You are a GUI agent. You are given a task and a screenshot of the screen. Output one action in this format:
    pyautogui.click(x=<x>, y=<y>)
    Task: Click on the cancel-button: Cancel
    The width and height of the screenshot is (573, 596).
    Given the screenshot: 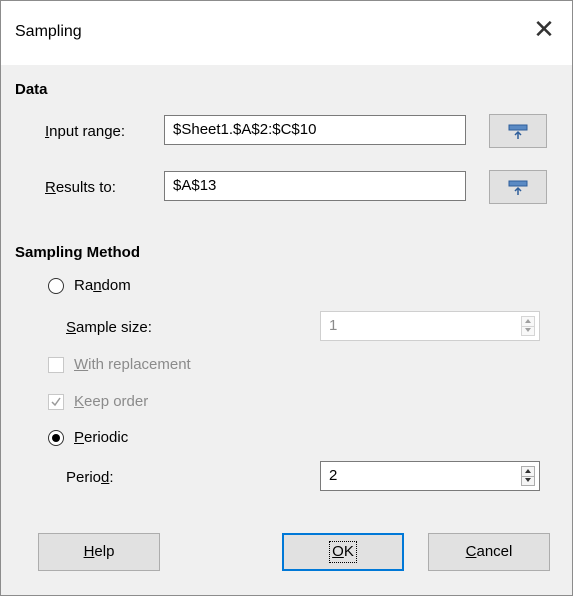 What is the action you would take?
    pyautogui.click(x=489, y=552)
    